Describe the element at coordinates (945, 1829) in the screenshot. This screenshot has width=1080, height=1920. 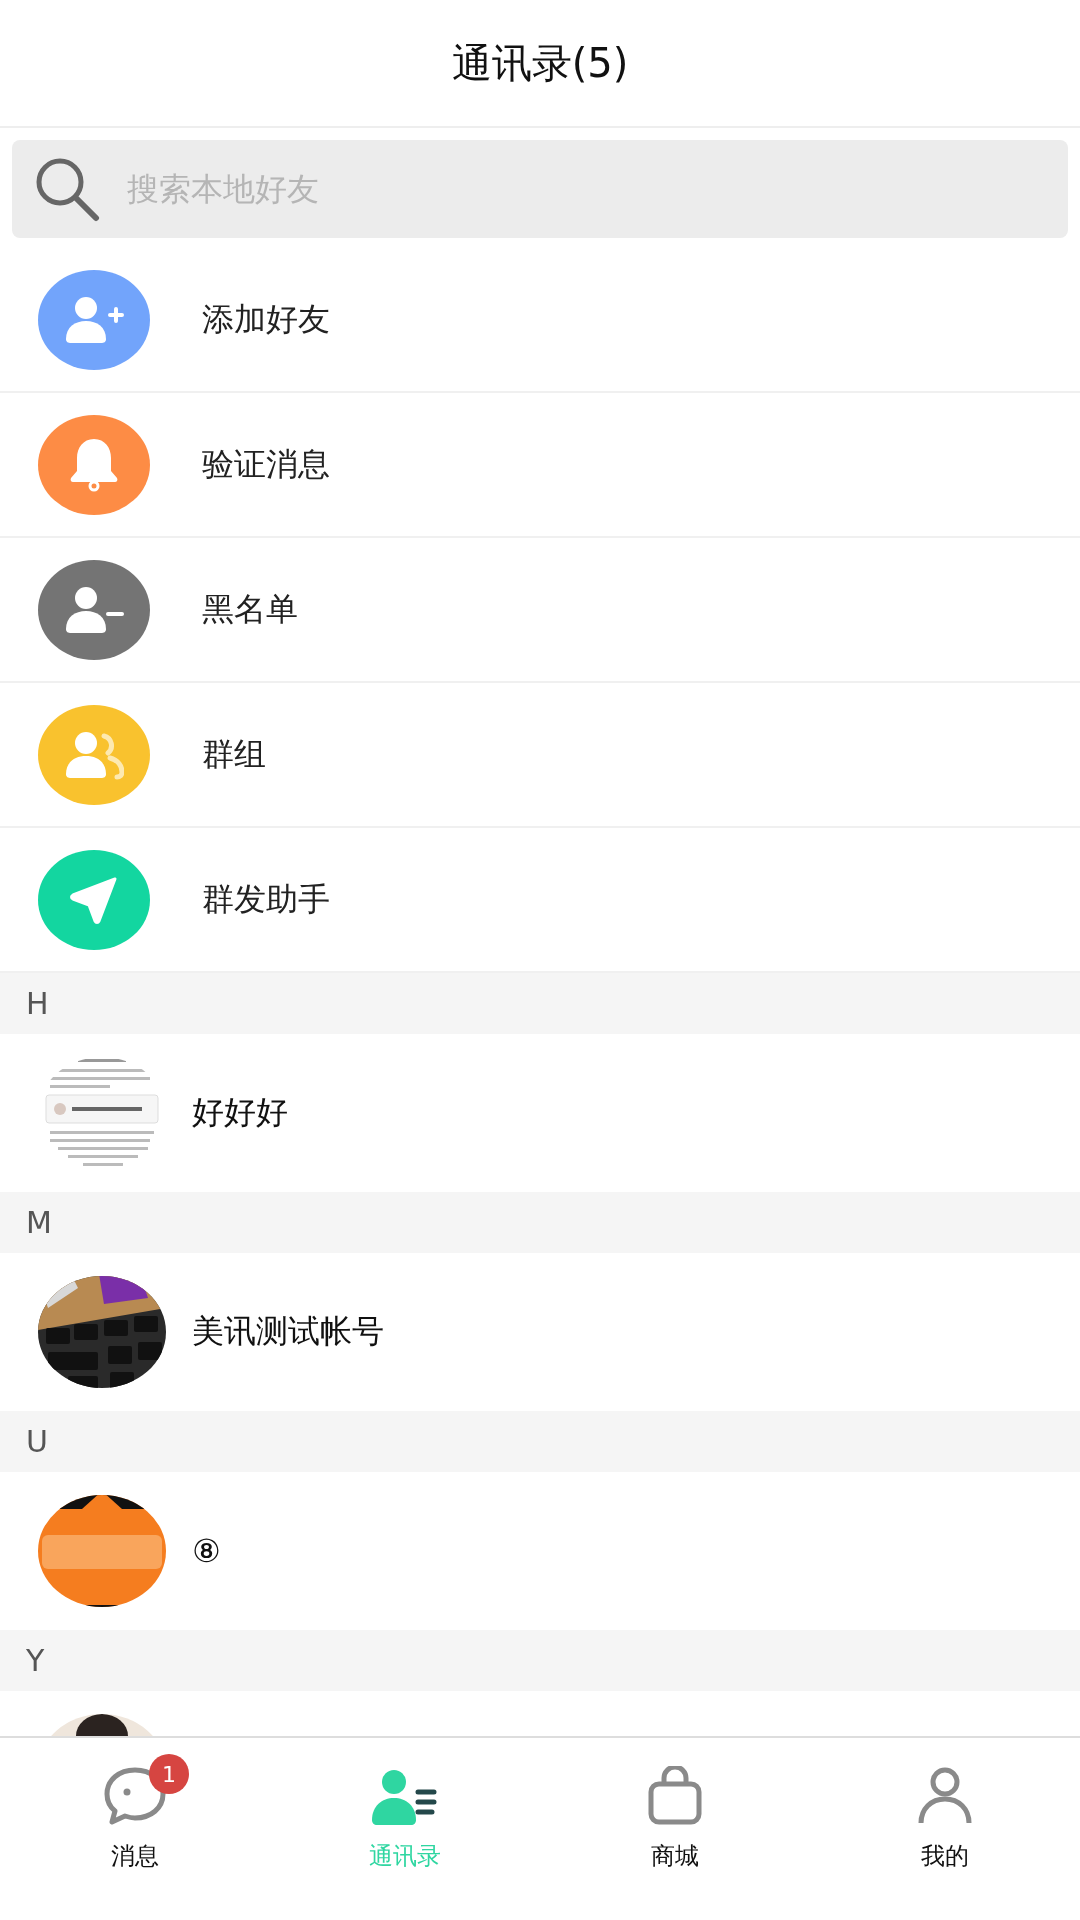
I see `tab: 我的` at that location.